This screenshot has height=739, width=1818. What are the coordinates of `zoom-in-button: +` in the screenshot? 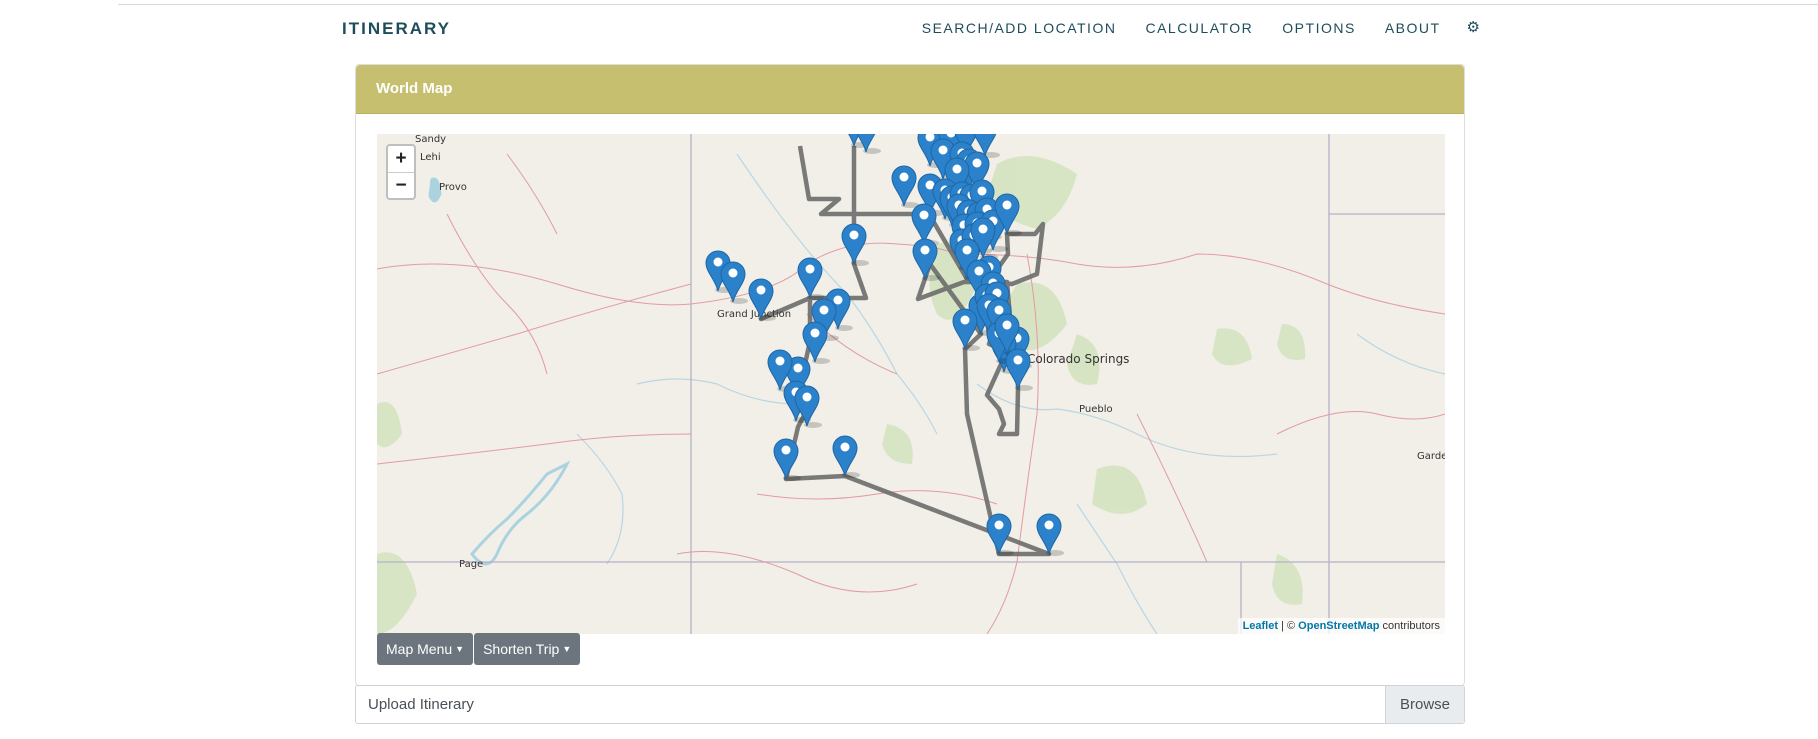 It's located at (401, 159).